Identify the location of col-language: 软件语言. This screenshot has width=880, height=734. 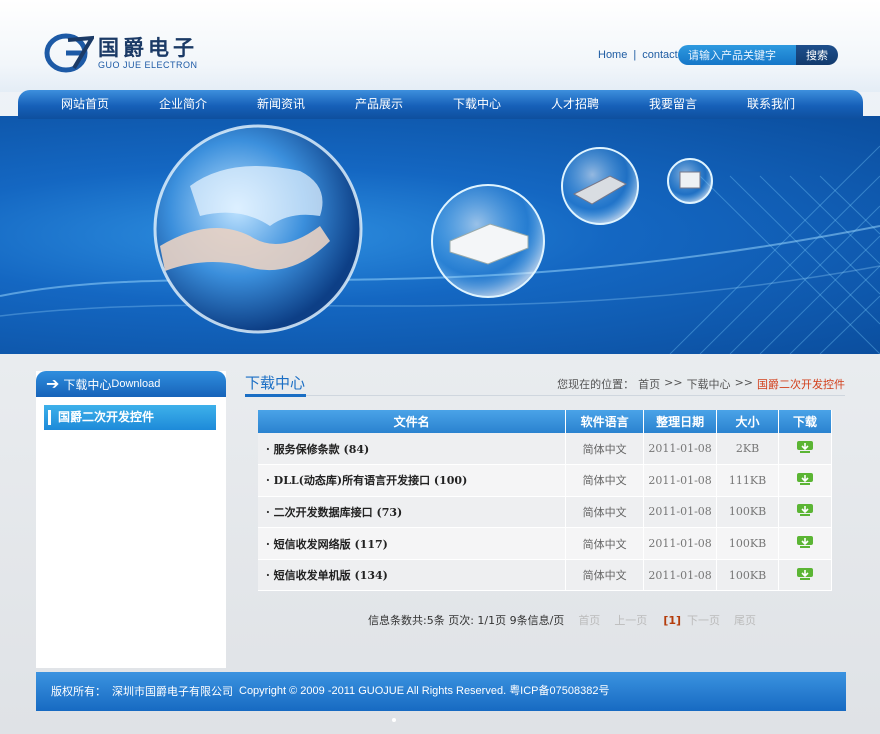
(605, 421).